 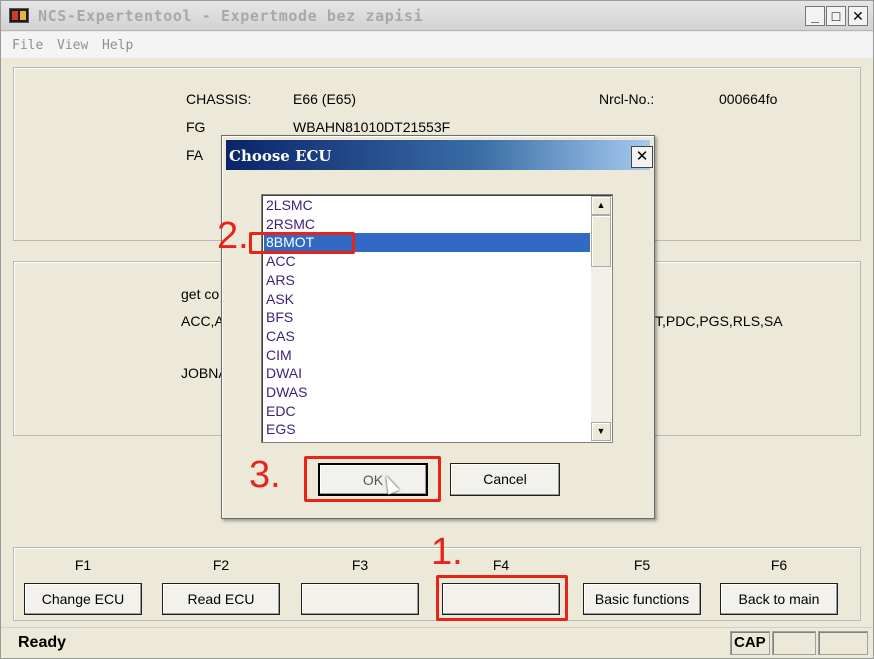 What do you see at coordinates (750, 643) in the screenshot?
I see `caps-lock-indicator: CAP` at bounding box center [750, 643].